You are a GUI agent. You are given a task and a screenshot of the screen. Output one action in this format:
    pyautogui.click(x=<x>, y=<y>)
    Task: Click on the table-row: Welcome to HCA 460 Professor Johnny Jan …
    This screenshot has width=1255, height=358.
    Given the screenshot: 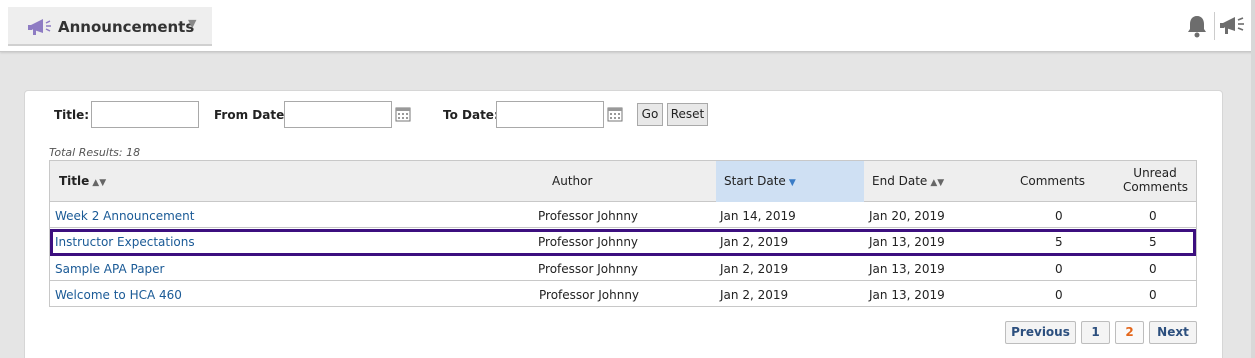 What is the action you would take?
    pyautogui.click(x=623, y=294)
    